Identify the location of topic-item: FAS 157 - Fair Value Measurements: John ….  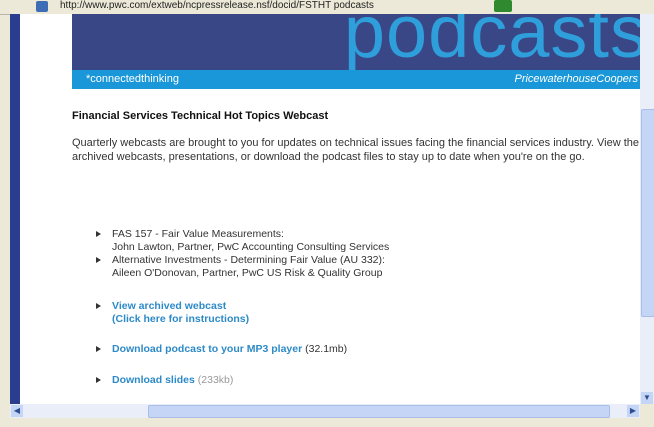
(242, 241).